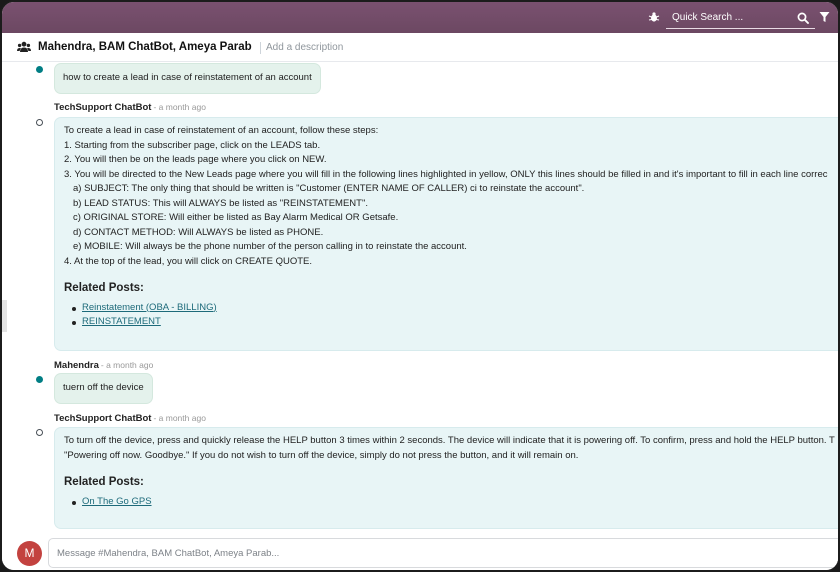 This screenshot has height=572, width=840. I want to click on message-bubble: tuern off the device, so click(103, 388).